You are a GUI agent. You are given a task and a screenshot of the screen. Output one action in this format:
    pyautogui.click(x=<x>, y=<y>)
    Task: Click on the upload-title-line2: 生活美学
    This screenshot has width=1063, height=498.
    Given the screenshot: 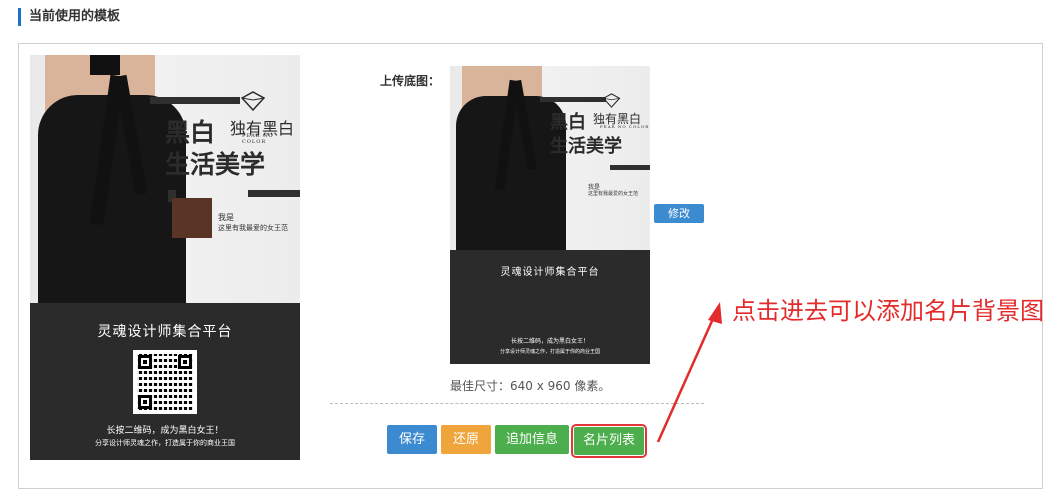 What is the action you would take?
    pyautogui.click(x=586, y=146)
    